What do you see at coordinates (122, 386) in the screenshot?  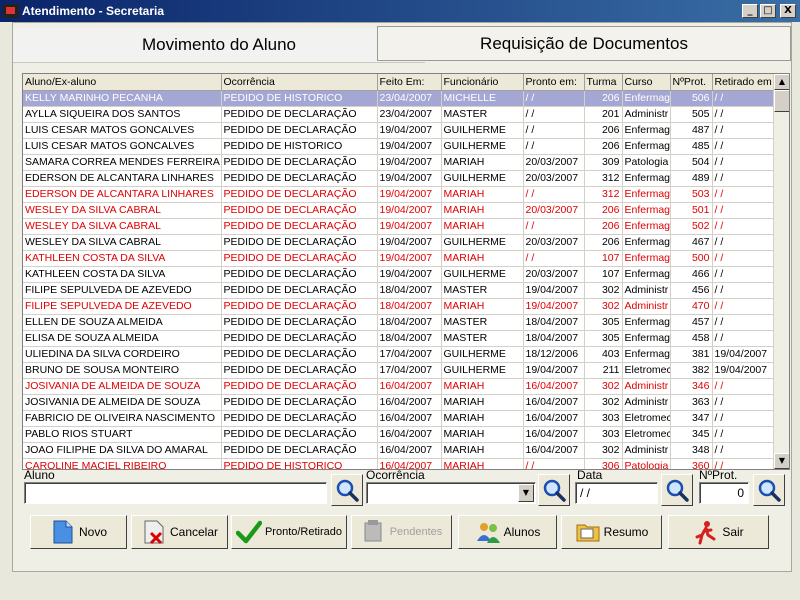 I see `table-cell: JOSIVANIA DE ALMEIDA DE SOUZA` at bounding box center [122, 386].